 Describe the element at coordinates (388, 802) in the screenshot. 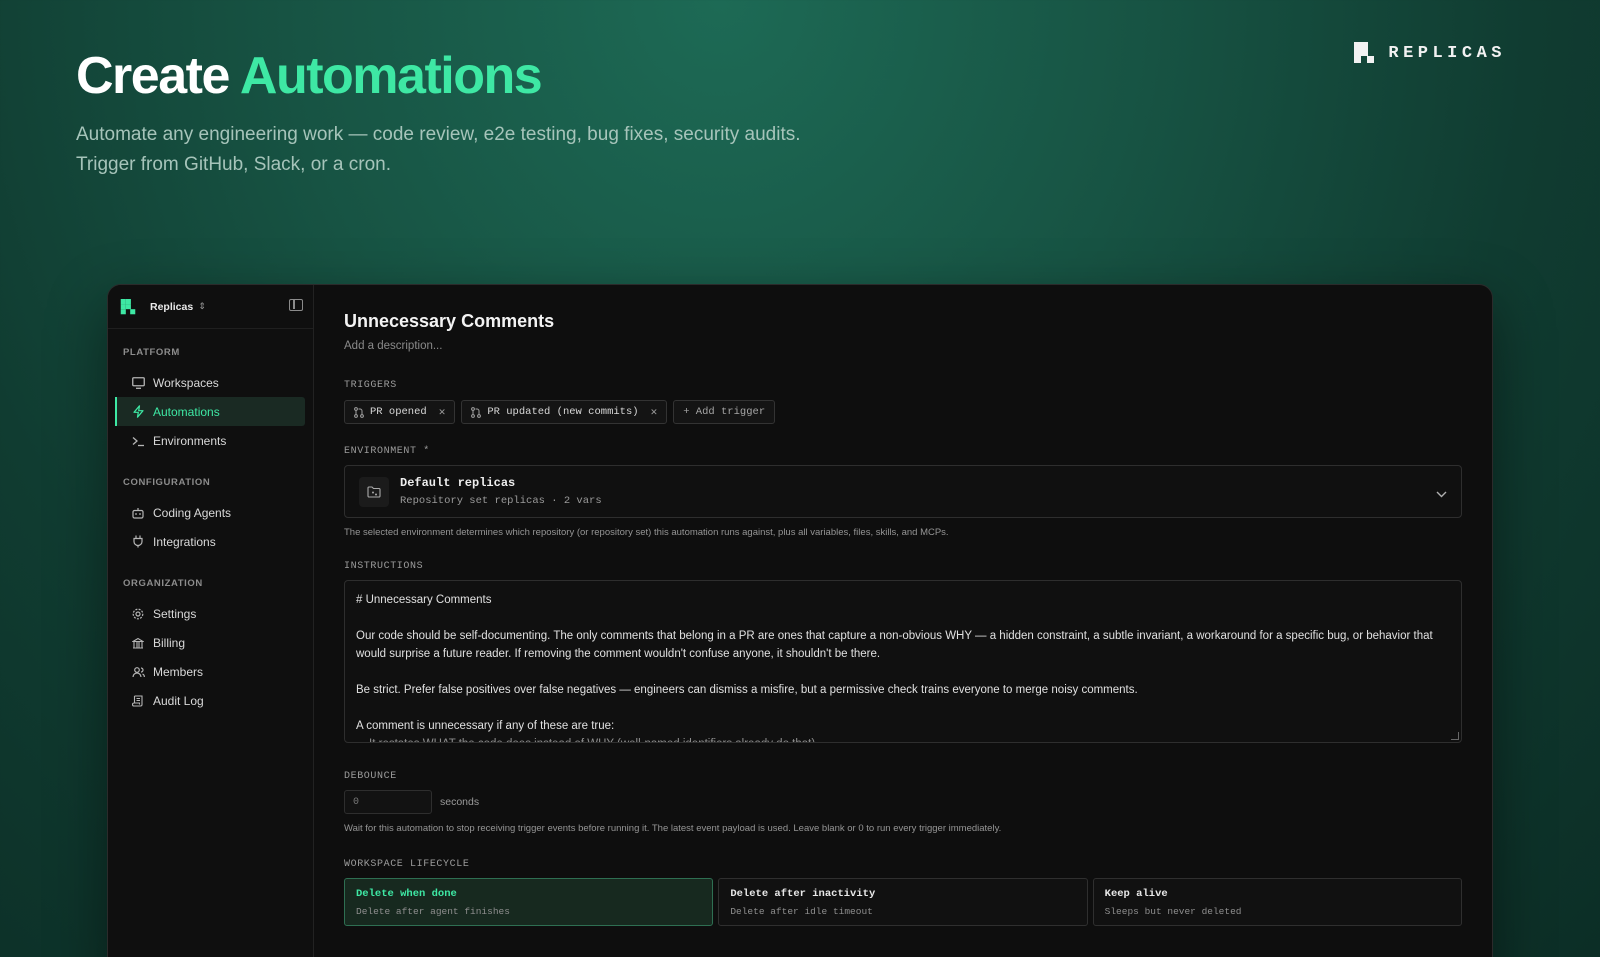

I see `debounce-input: 0` at that location.